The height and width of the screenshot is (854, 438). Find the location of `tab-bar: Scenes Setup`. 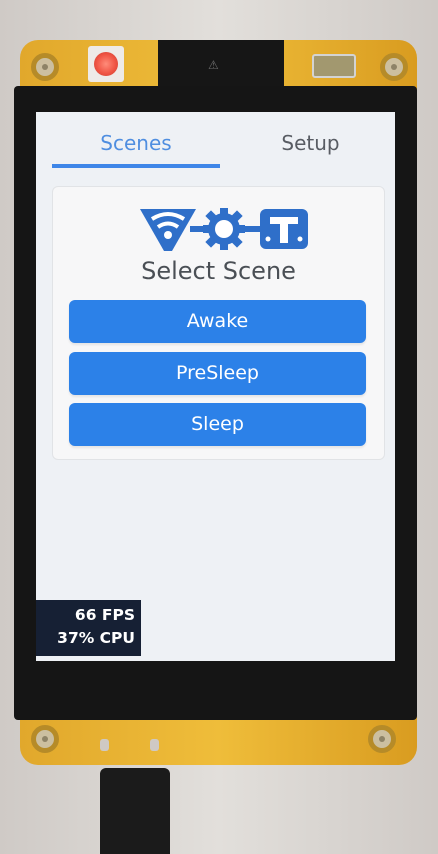

tab-bar: Scenes Setup is located at coordinates (215, 141).